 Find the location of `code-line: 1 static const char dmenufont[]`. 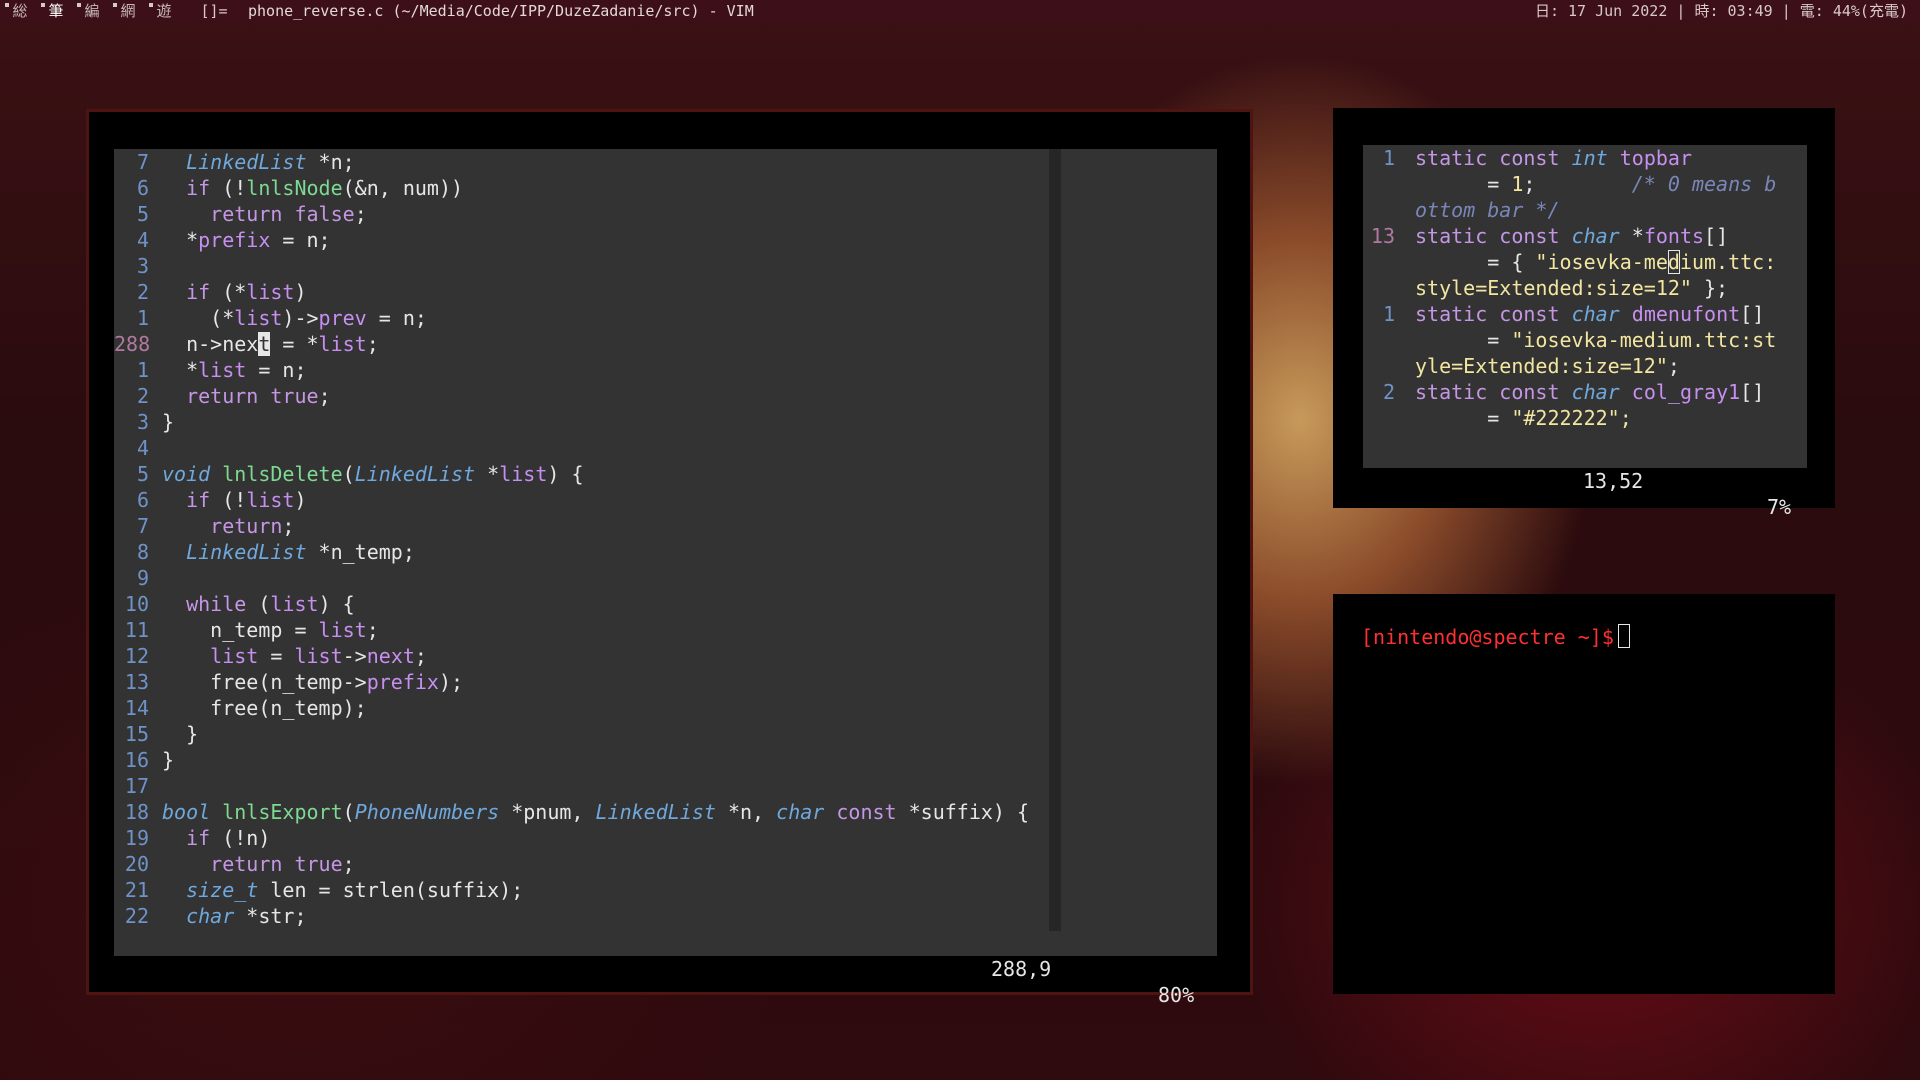

code-line: 1 static const char dmenufont[] is located at coordinates (1585, 314).